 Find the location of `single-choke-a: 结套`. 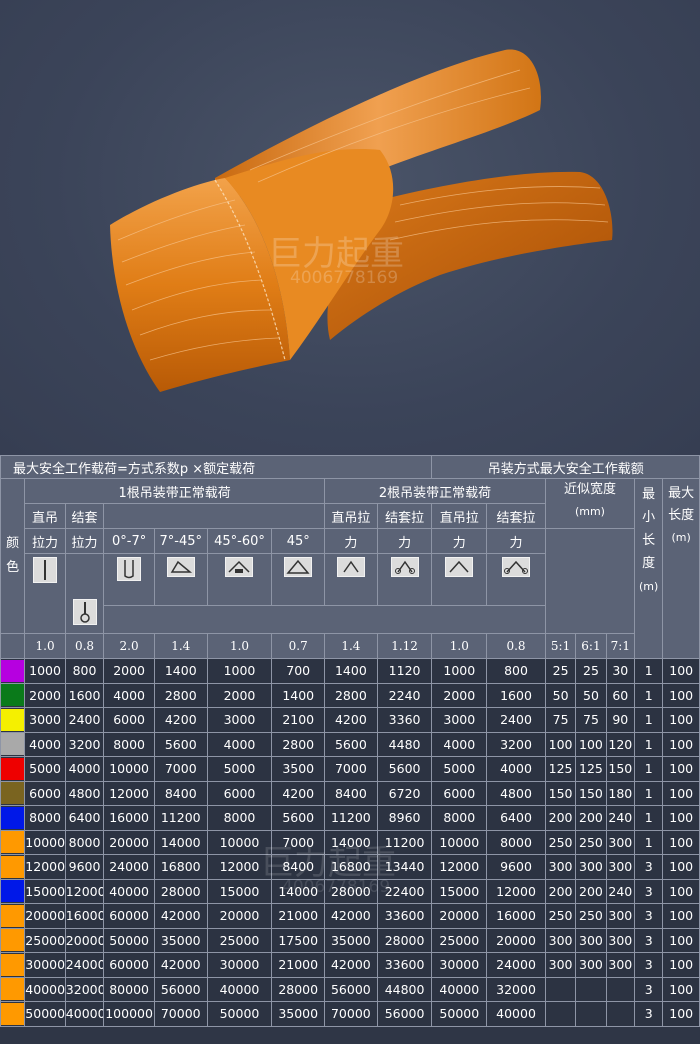

single-choke-a: 结套 is located at coordinates (84, 516).